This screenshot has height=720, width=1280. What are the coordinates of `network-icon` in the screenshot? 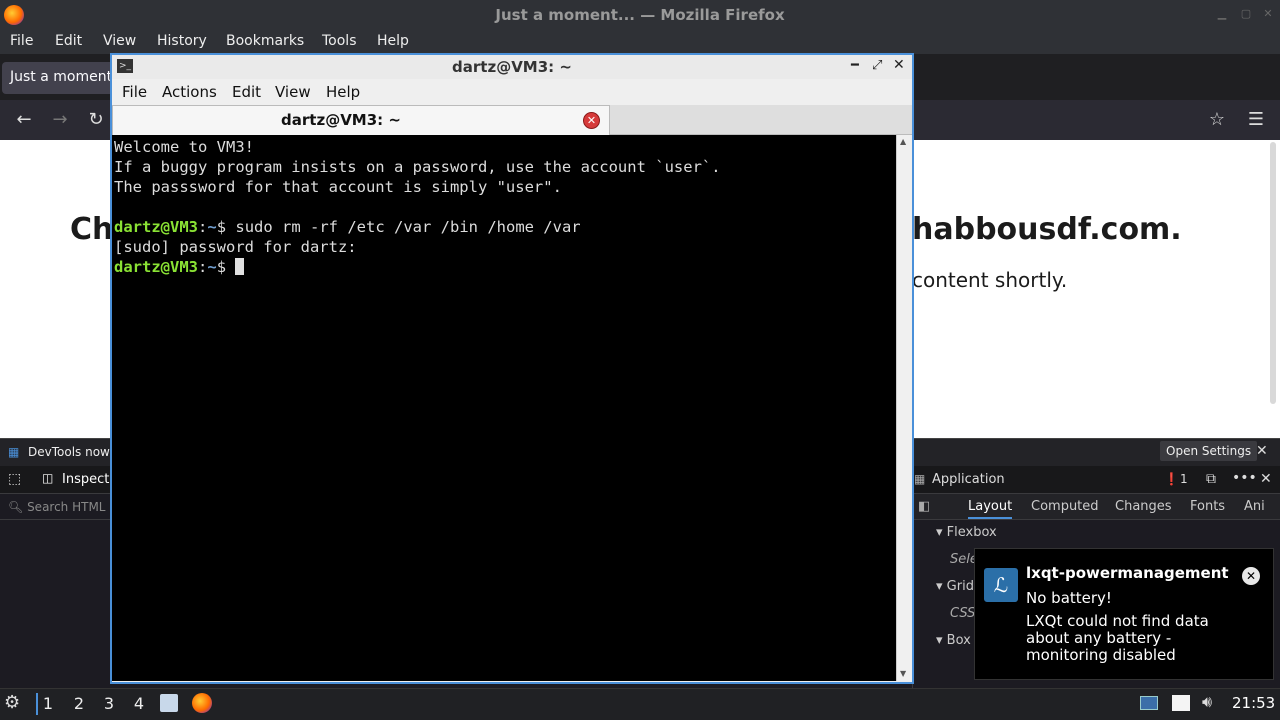 It's located at (1149, 703).